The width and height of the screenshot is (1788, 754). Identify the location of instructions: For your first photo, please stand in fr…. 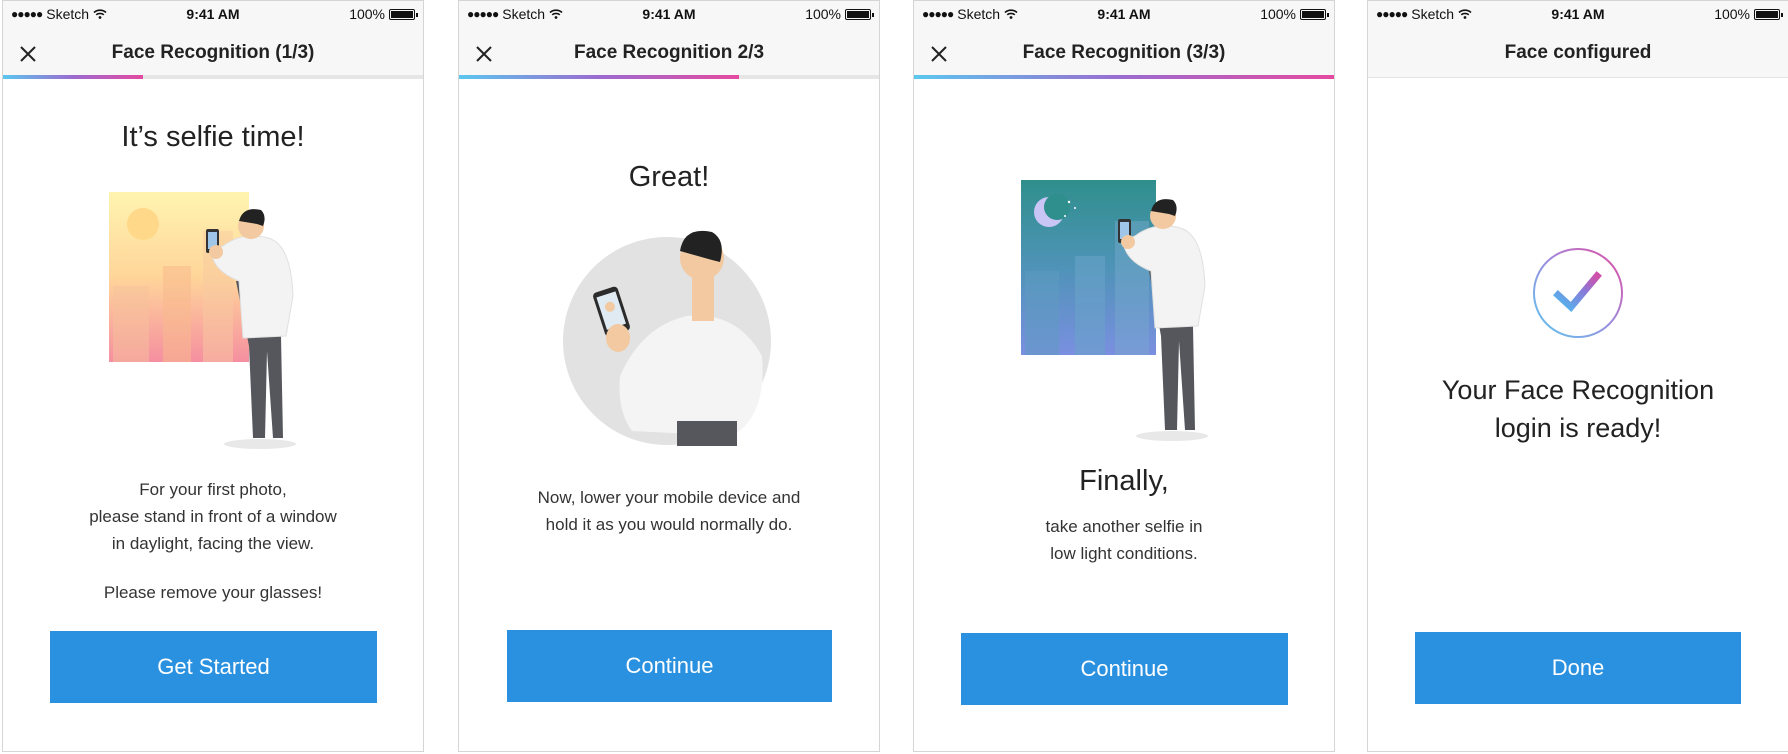
(213, 516).